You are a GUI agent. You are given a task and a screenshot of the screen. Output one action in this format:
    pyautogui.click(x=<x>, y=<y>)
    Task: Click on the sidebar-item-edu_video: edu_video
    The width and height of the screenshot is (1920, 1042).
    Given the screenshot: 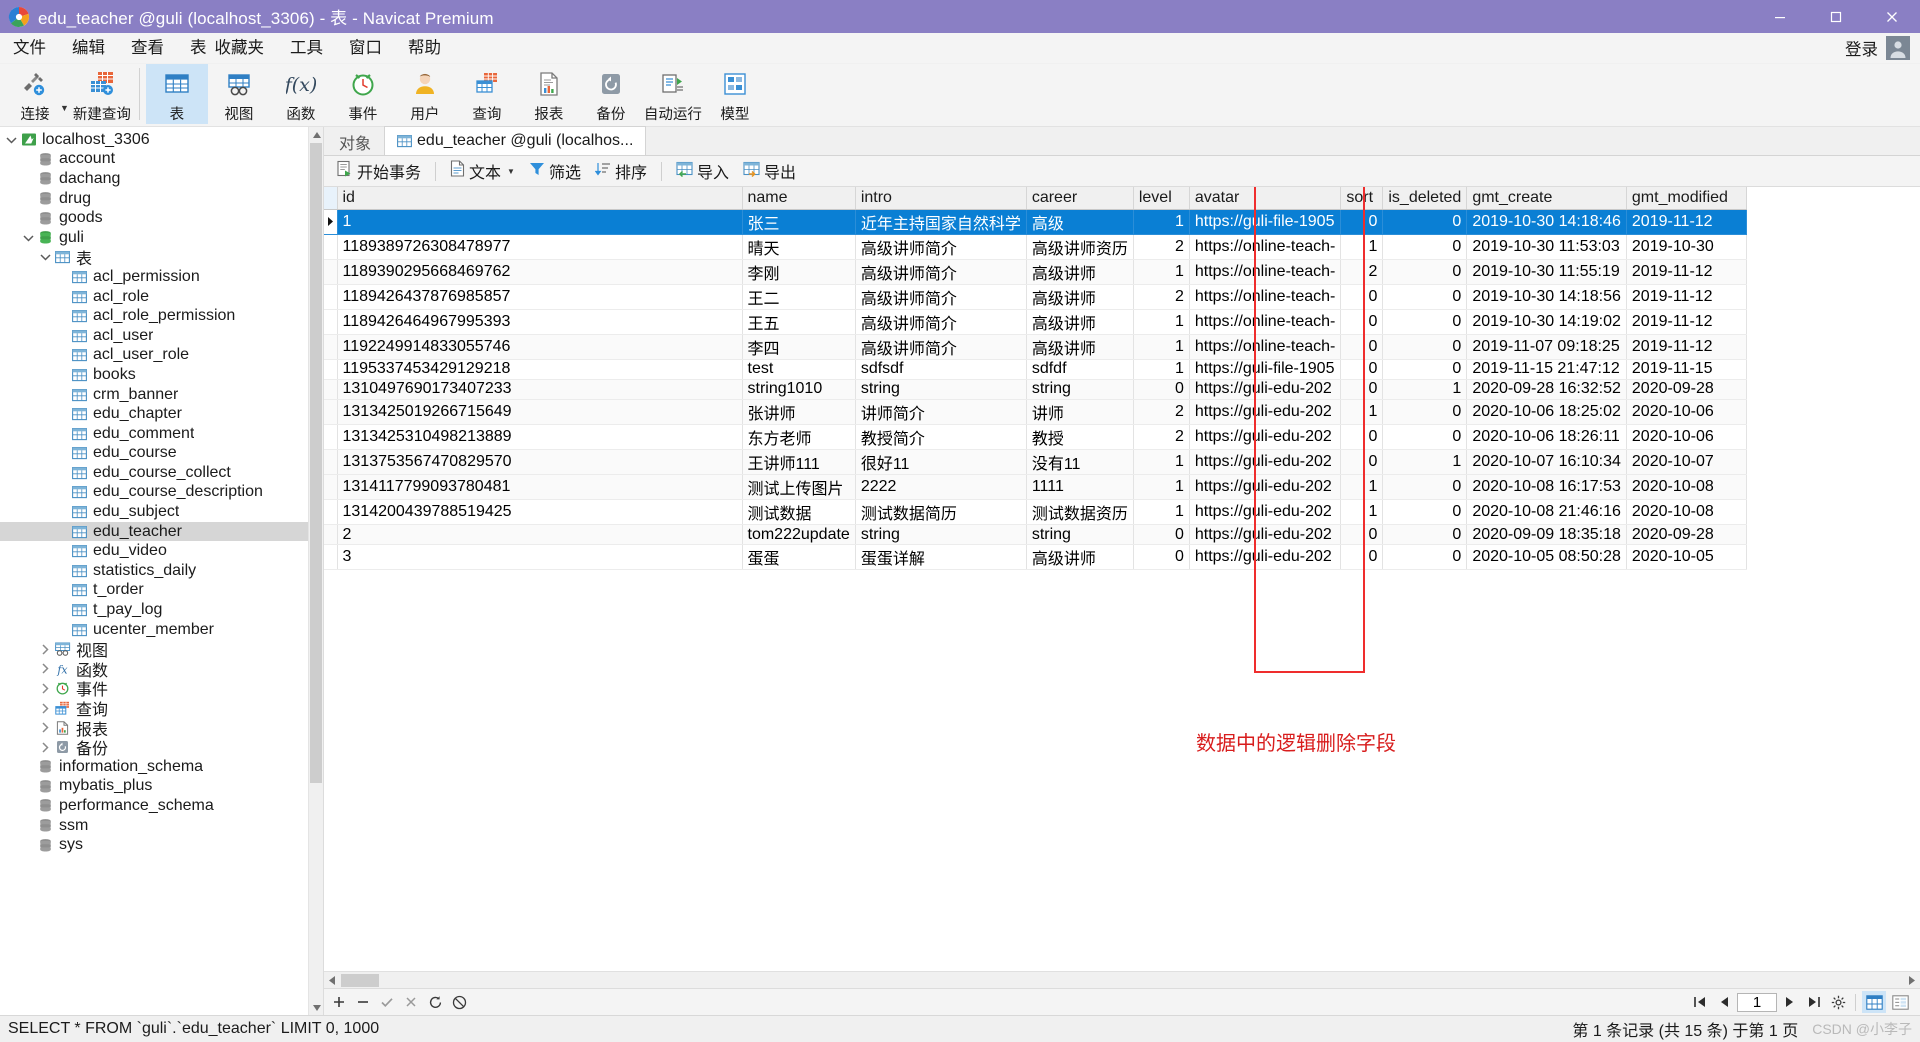 What is the action you would take?
    pyautogui.click(x=161, y=551)
    